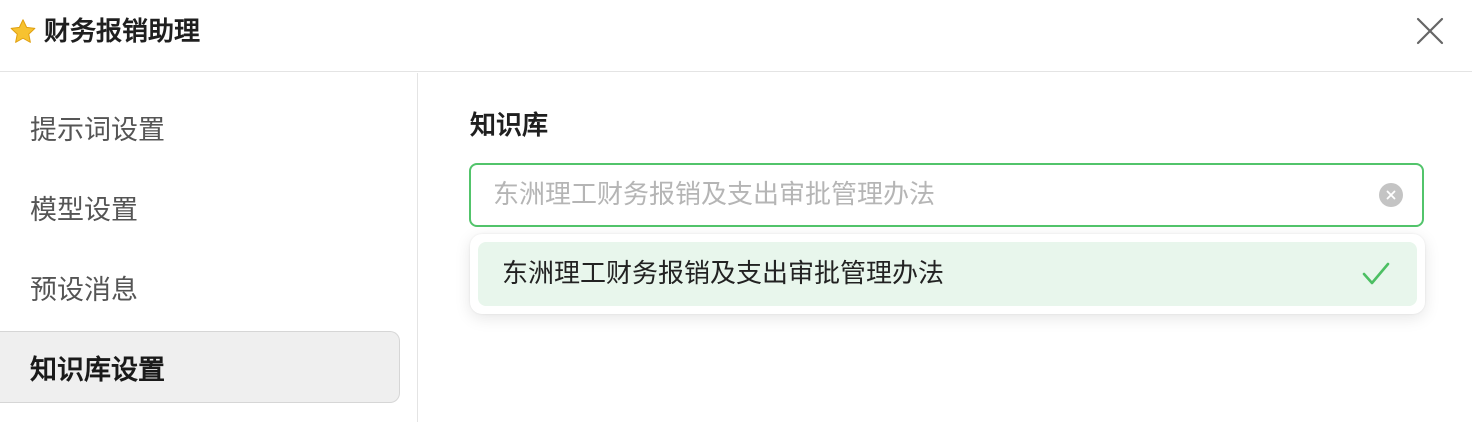  What do you see at coordinates (97, 370) in the screenshot?
I see `sidebar-item-label: 知识库设置` at bounding box center [97, 370].